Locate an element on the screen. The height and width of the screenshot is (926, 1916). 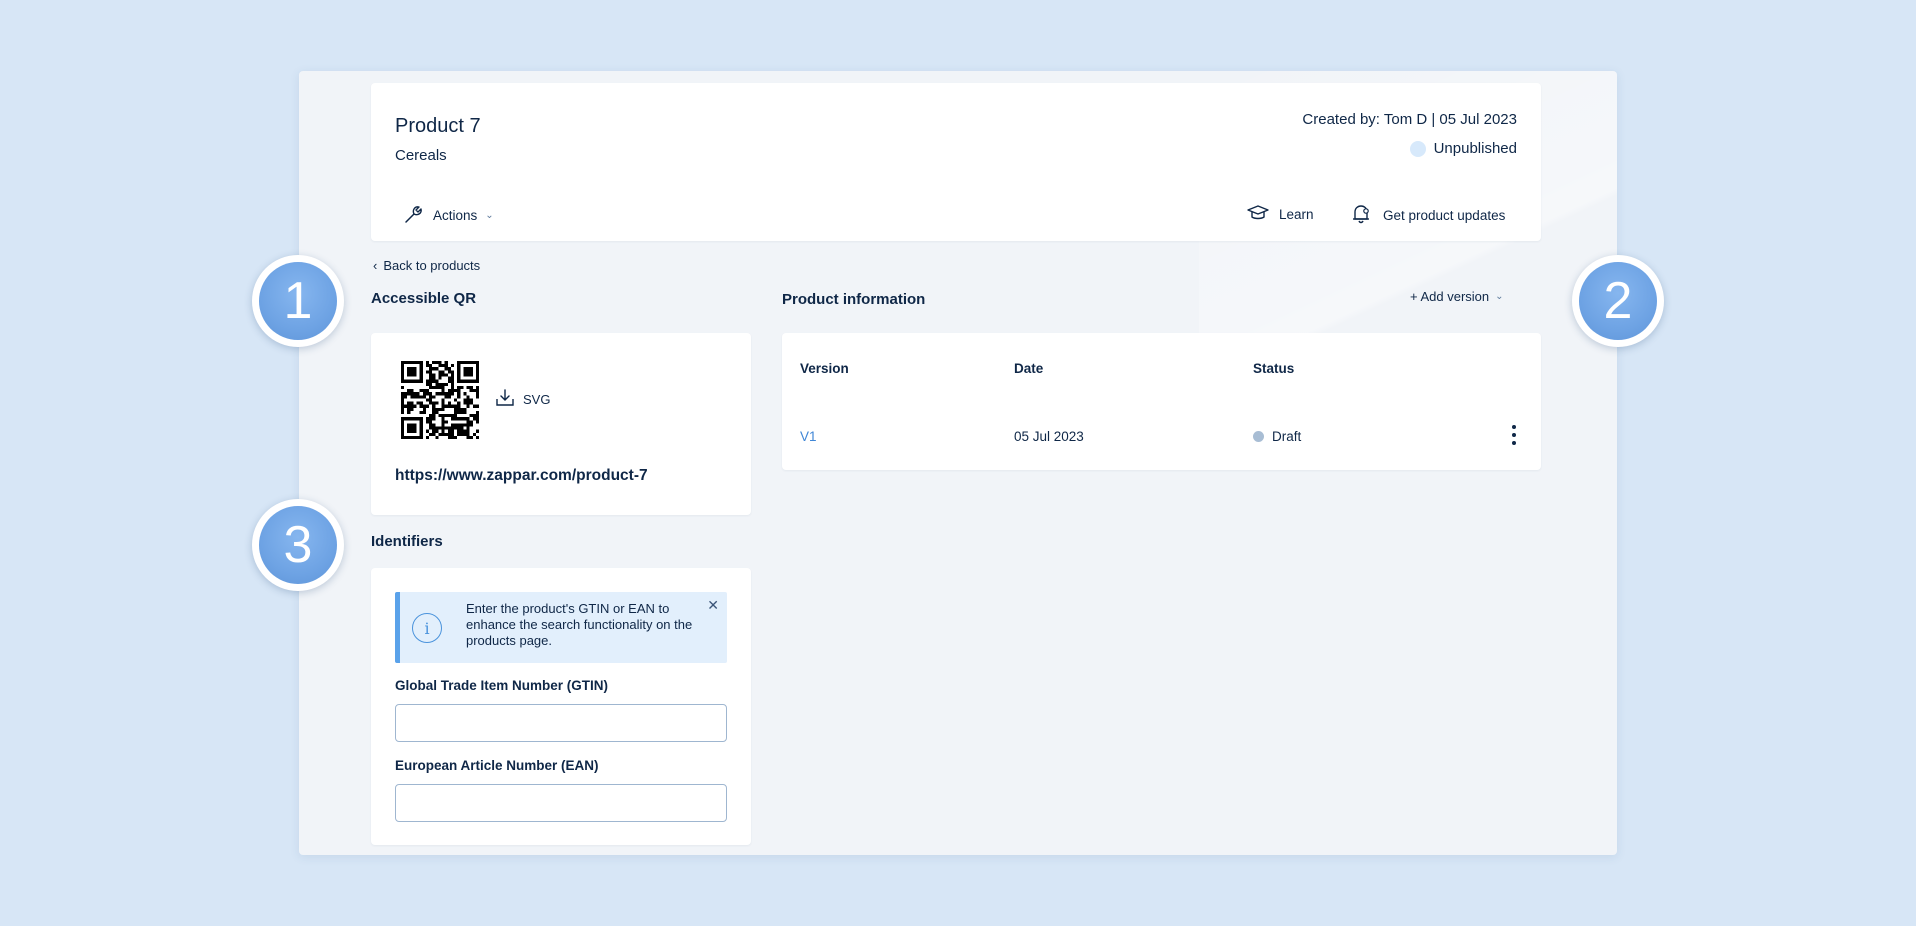
bell-gear-icon is located at coordinates (1362, 215).